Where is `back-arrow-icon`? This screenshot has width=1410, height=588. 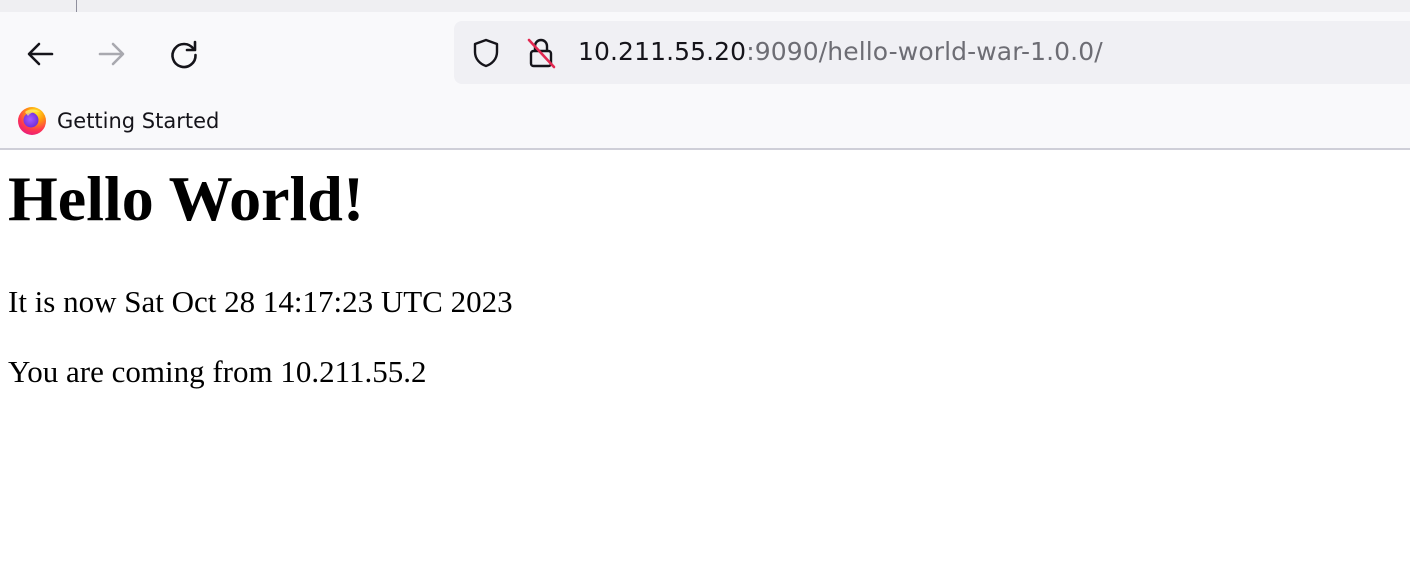
back-arrow-icon is located at coordinates (40, 54).